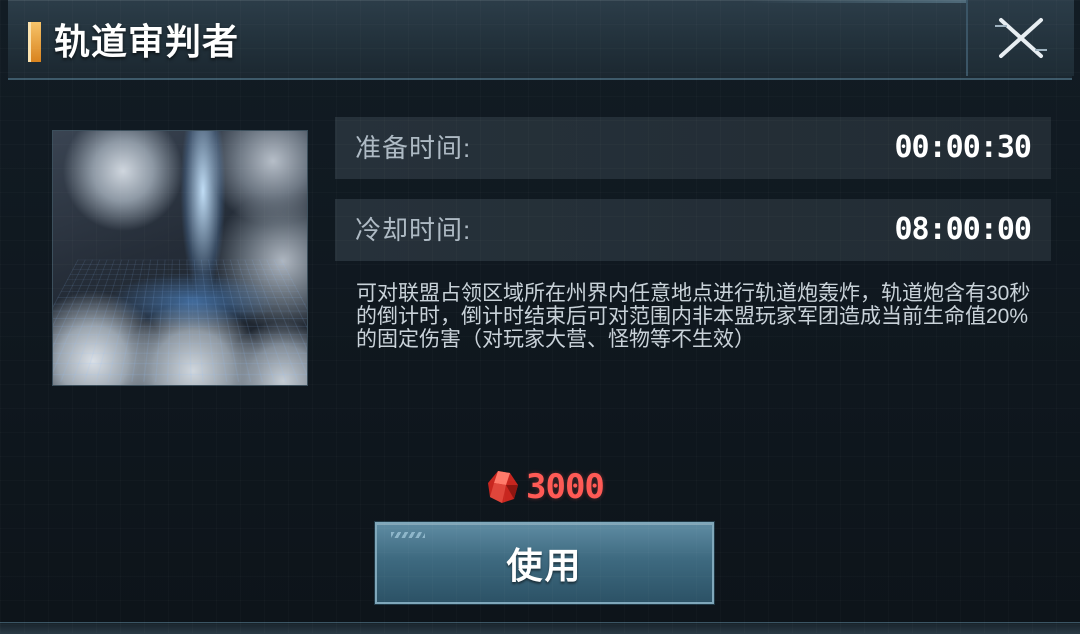 Image resolution: width=1080 pixels, height=634 pixels. I want to click on cooldown-time-row: 冷却时间: 08:00:00, so click(693, 230).